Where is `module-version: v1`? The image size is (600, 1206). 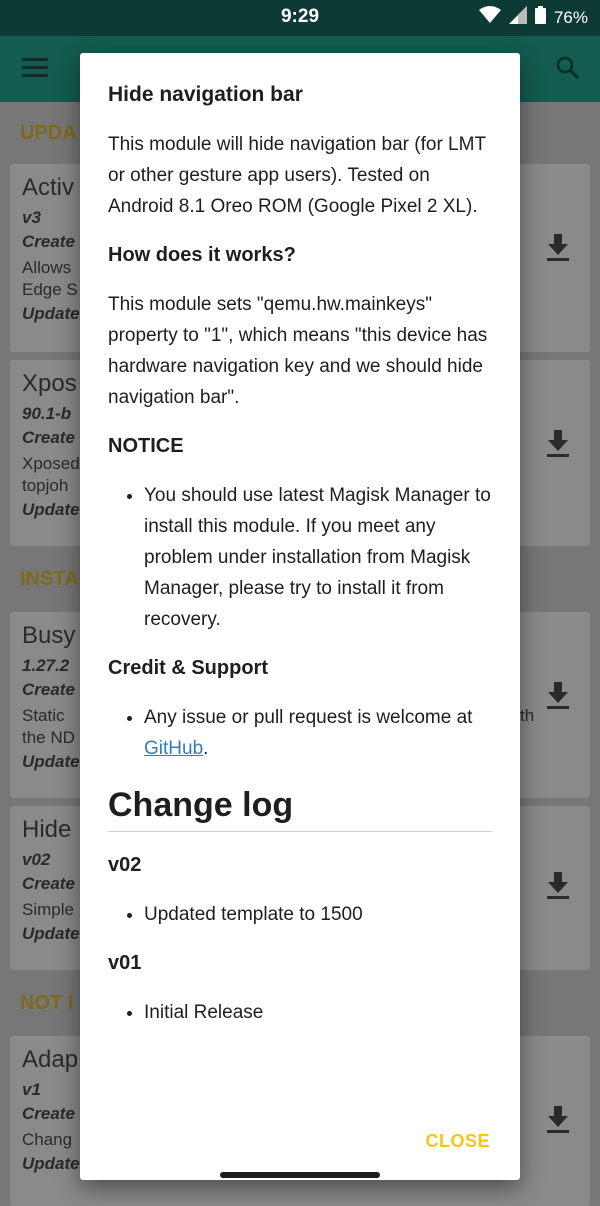 module-version: v1 is located at coordinates (31, 1089).